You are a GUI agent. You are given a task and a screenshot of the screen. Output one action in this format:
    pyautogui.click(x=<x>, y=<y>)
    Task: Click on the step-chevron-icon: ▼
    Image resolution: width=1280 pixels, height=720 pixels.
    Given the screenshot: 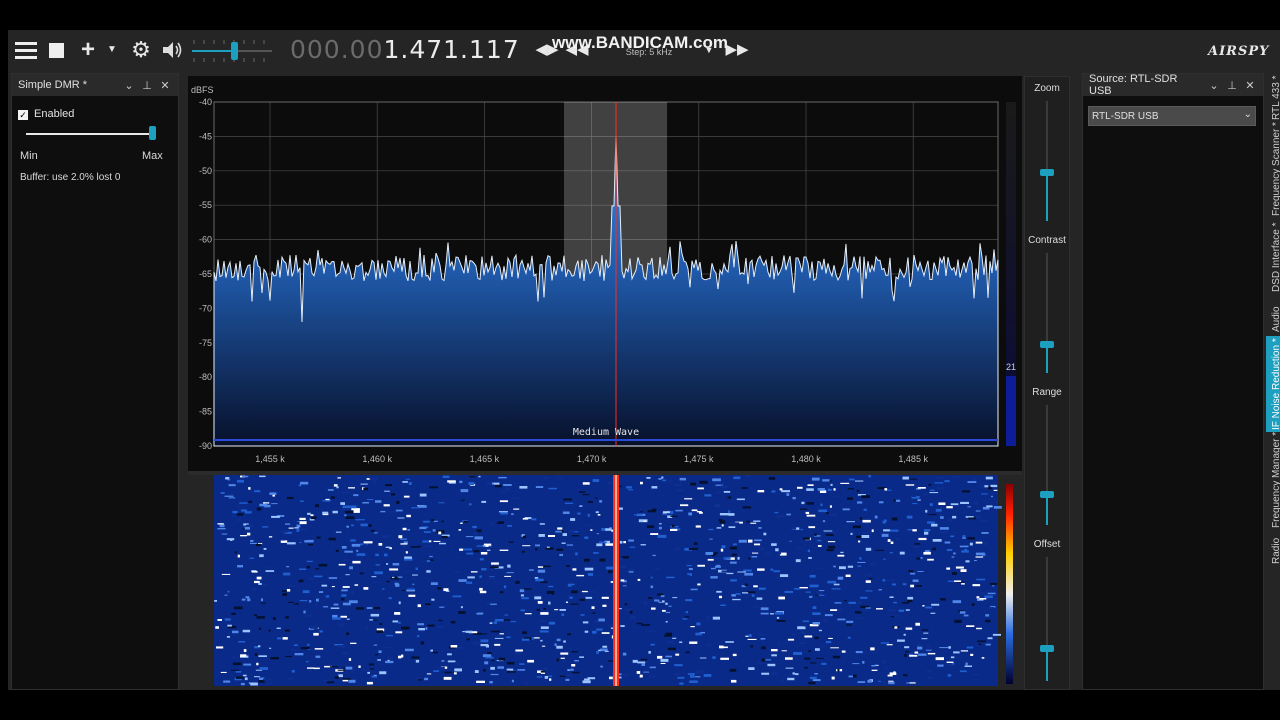 What is the action you would take?
    pyautogui.click(x=709, y=50)
    